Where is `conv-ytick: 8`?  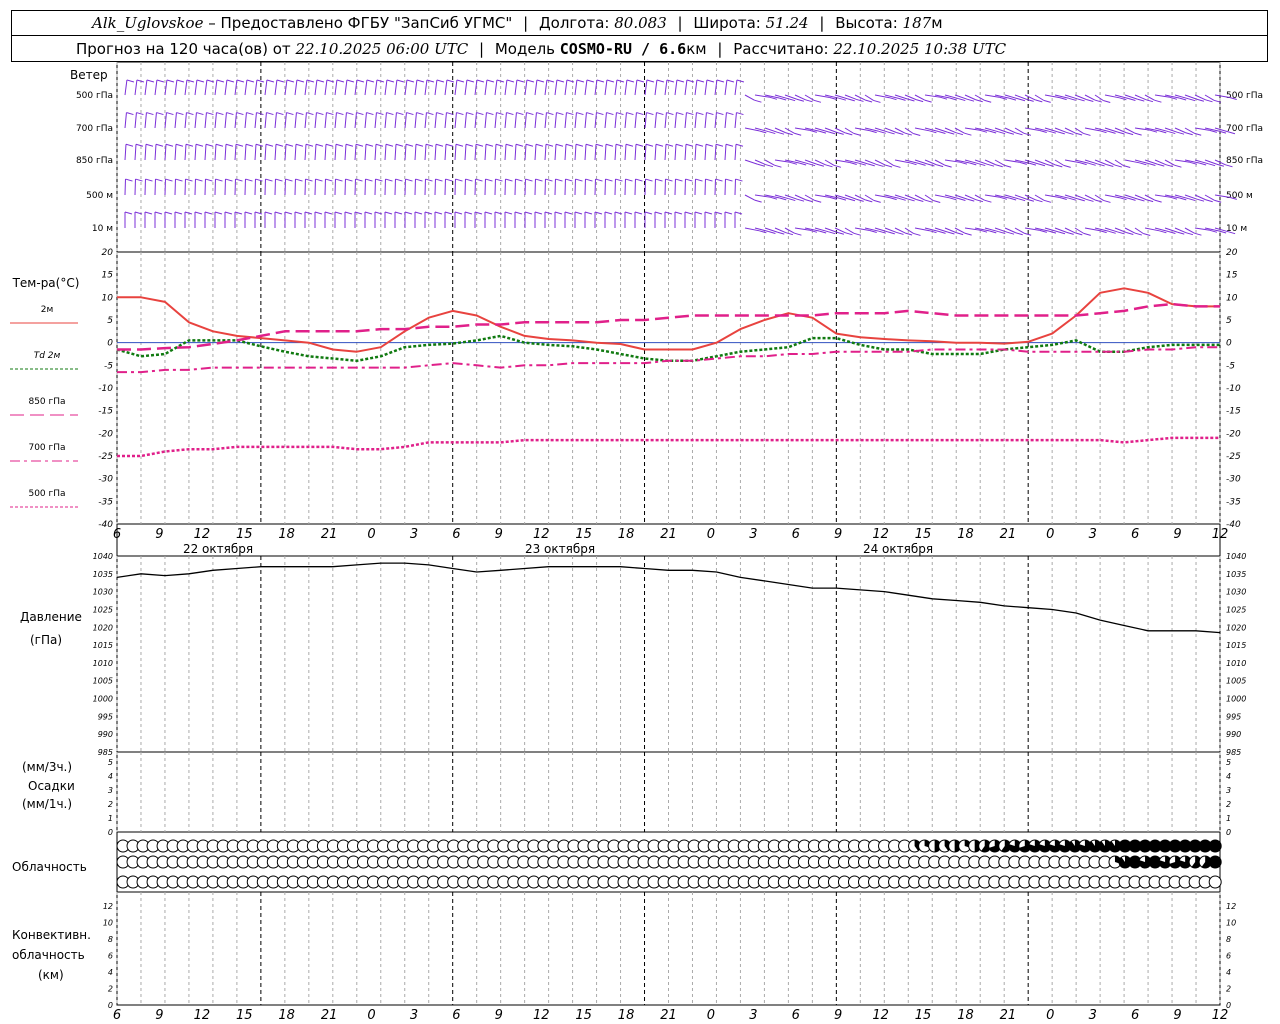
conv-ytick: 8 is located at coordinates (110, 939).